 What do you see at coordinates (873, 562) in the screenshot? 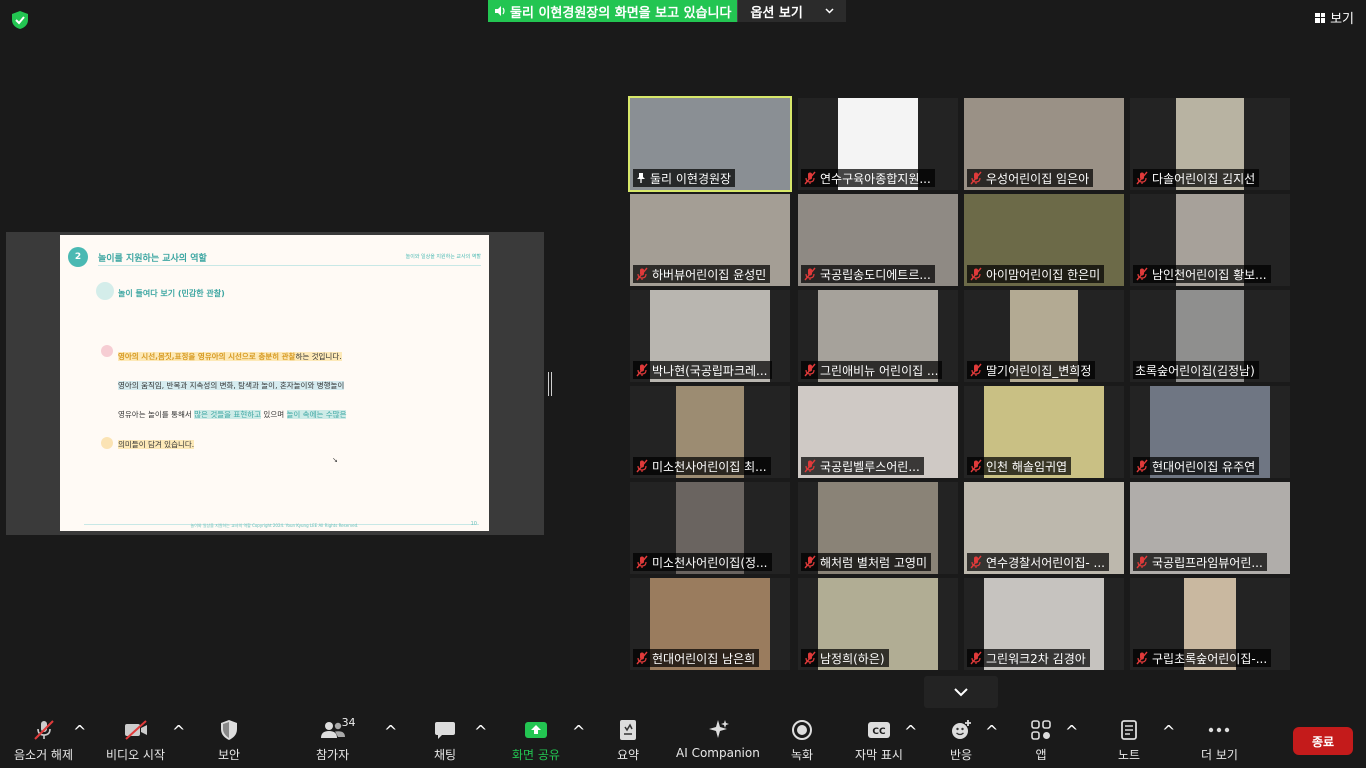
I see `participant-name: 해처럼 별처럼 고영미` at bounding box center [873, 562].